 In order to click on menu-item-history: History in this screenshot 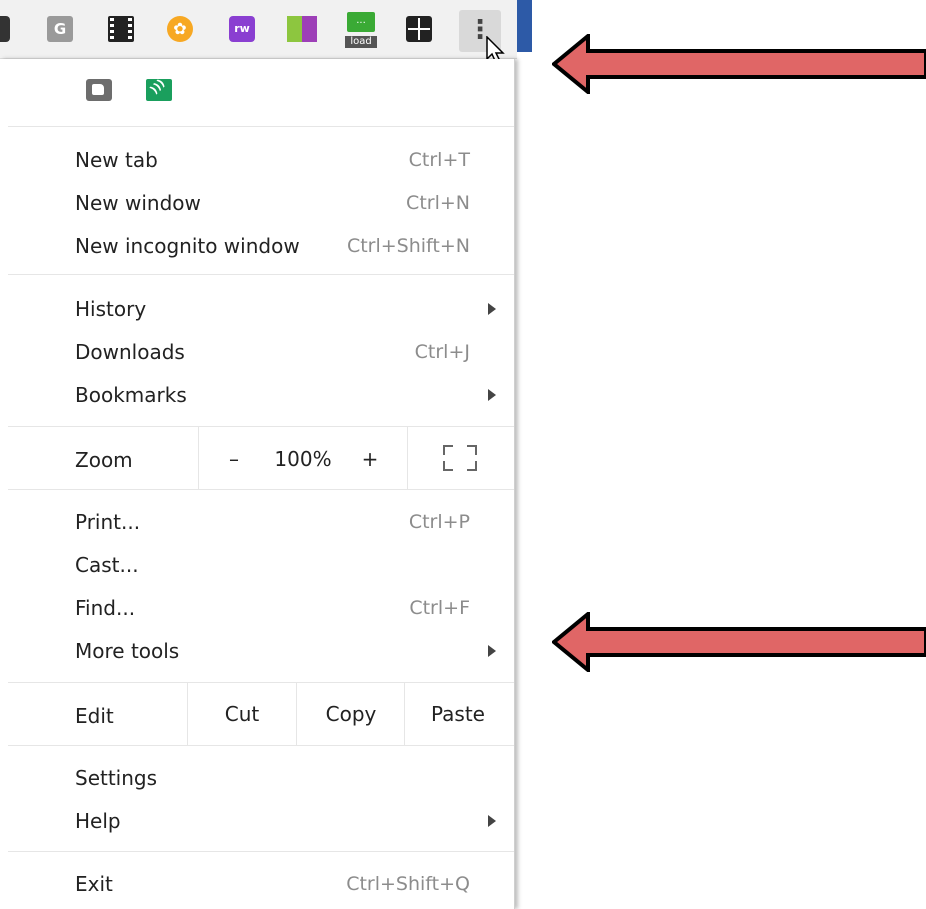, I will do `click(272, 309)`.